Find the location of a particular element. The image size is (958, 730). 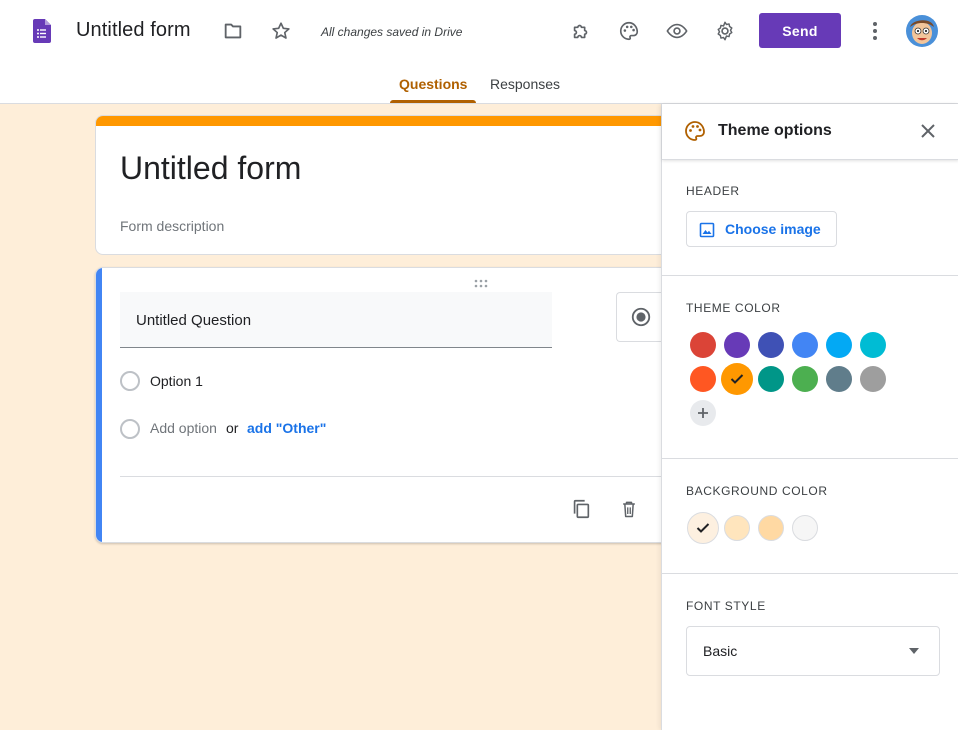

form-title: Untitled form is located at coordinates (210, 168).